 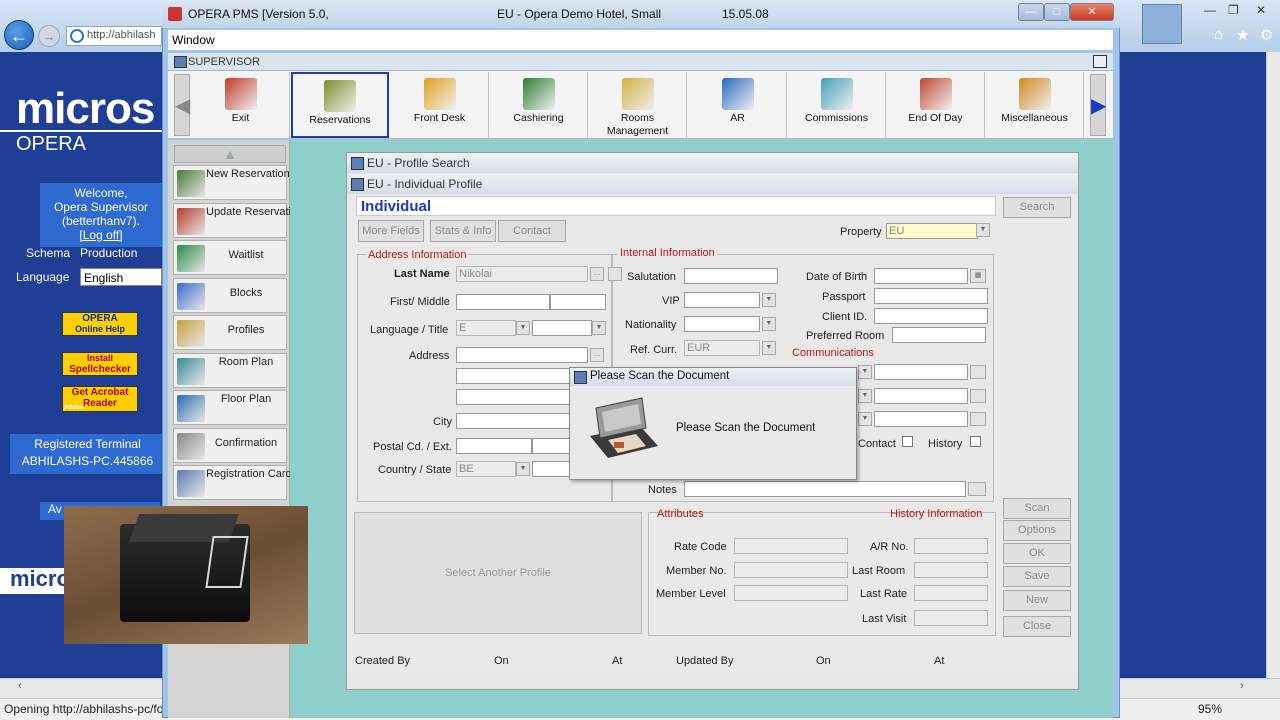 I want to click on save-button: Save, so click(x=1037, y=576).